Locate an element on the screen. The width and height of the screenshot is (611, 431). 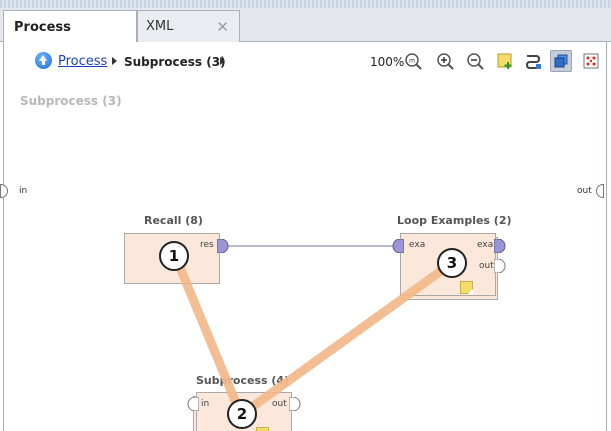
breadcrumb-dropdown-icon is located at coordinates (222, 61).